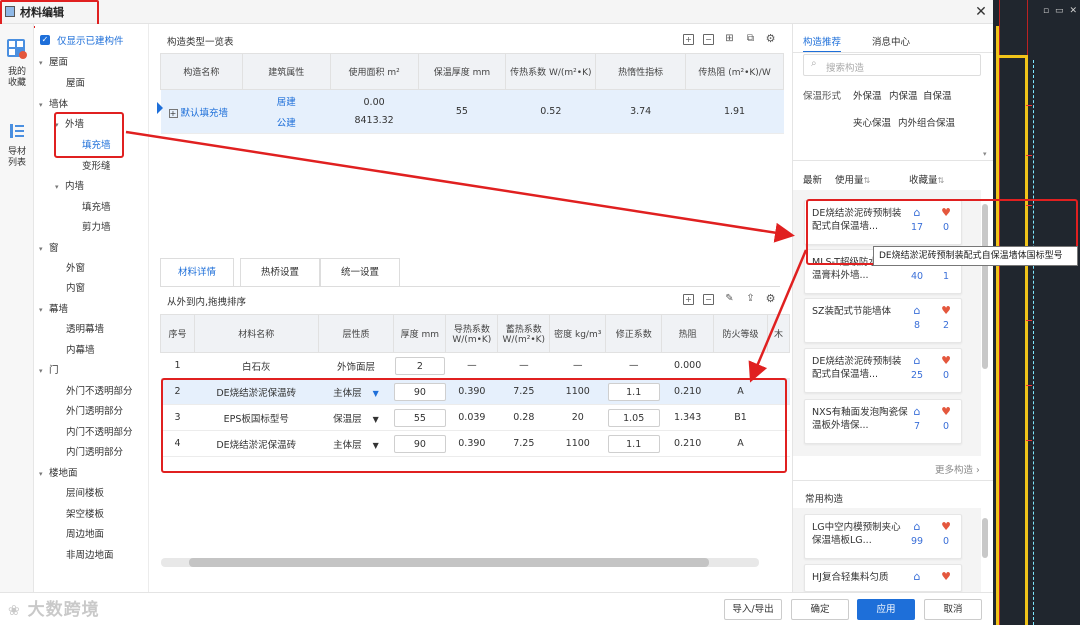 This screenshot has height=625, width=1080. I want to click on watermark-logo-icon: ❀, so click(14, 611).